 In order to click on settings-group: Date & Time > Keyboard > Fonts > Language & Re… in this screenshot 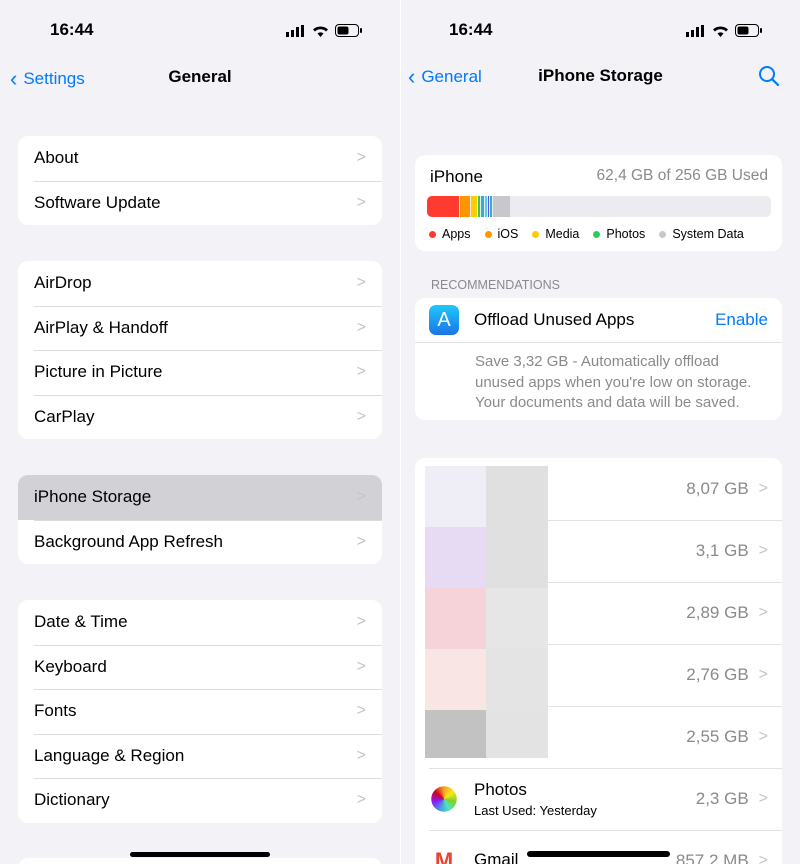, I will do `click(200, 711)`.